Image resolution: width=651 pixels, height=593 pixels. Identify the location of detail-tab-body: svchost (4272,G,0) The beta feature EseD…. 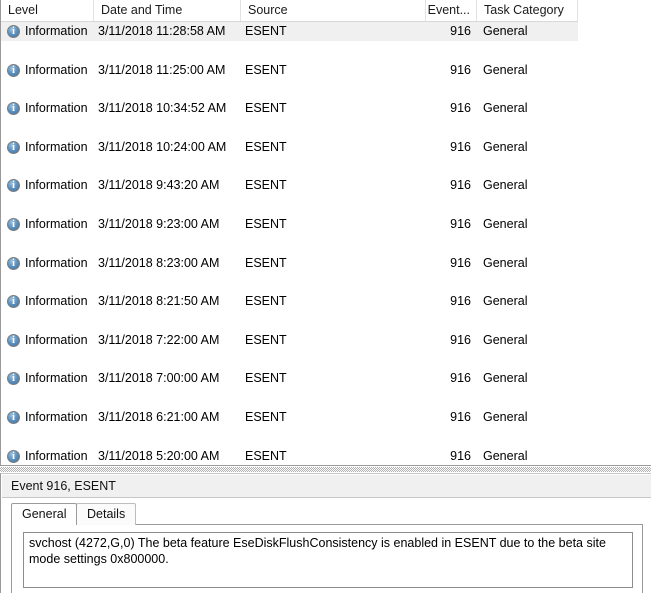
(327, 558).